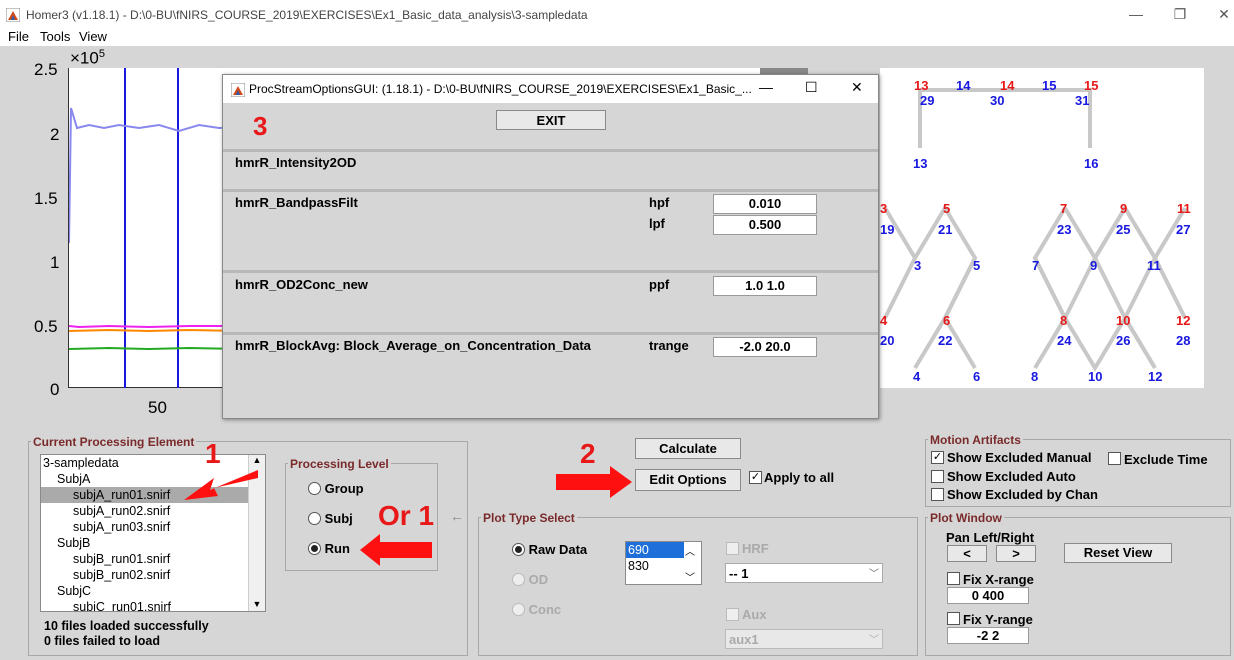 The width and height of the screenshot is (1234, 660). Describe the element at coordinates (1016, 553) in the screenshot. I see `pan-right-button: >` at that location.